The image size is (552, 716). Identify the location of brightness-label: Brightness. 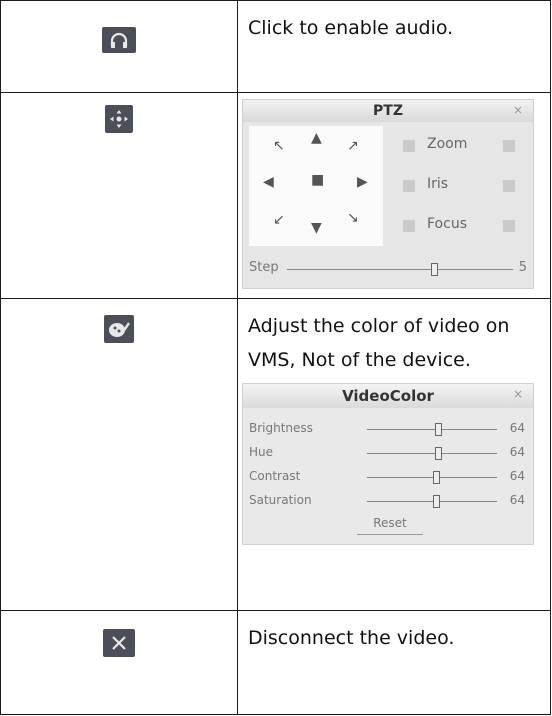
(281, 428).